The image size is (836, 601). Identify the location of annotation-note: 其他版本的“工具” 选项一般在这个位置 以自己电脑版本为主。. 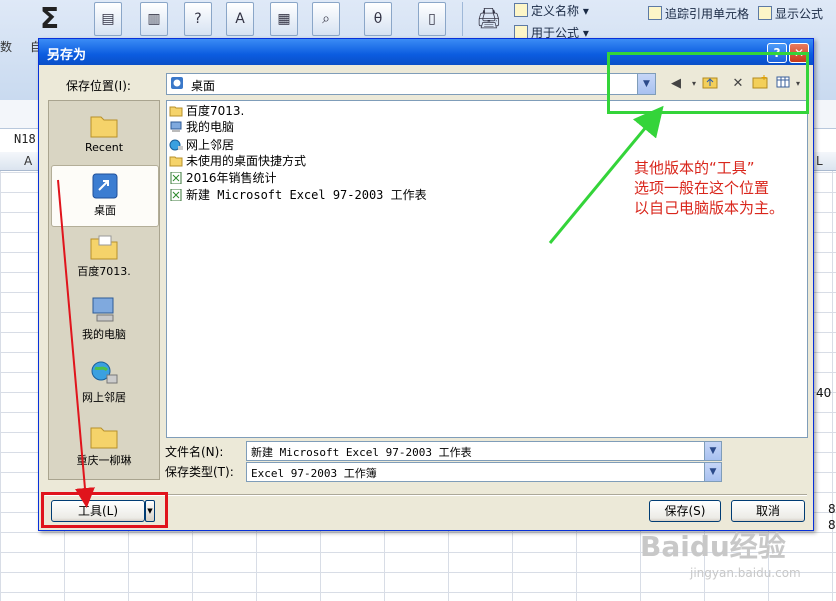
(709, 188).